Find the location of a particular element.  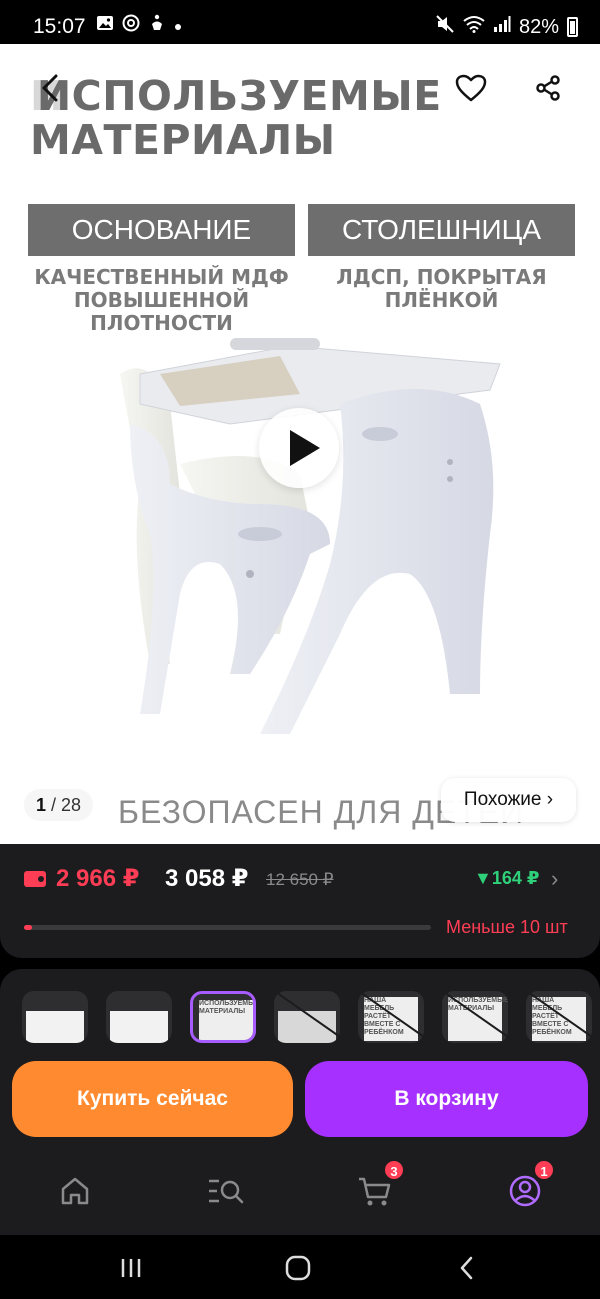

home-icon is located at coordinates (75, 1191).